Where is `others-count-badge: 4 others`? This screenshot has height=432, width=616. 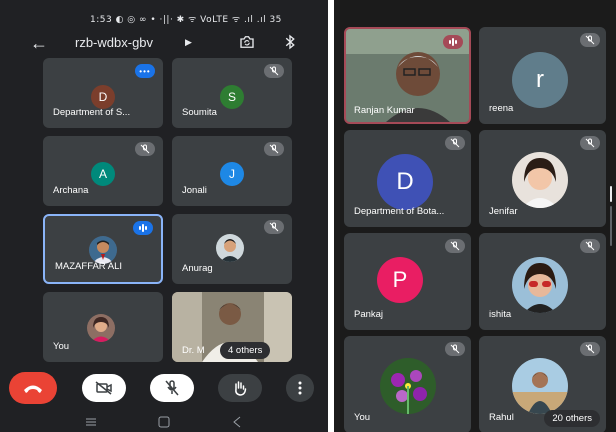 others-count-badge: 4 others is located at coordinates (245, 350).